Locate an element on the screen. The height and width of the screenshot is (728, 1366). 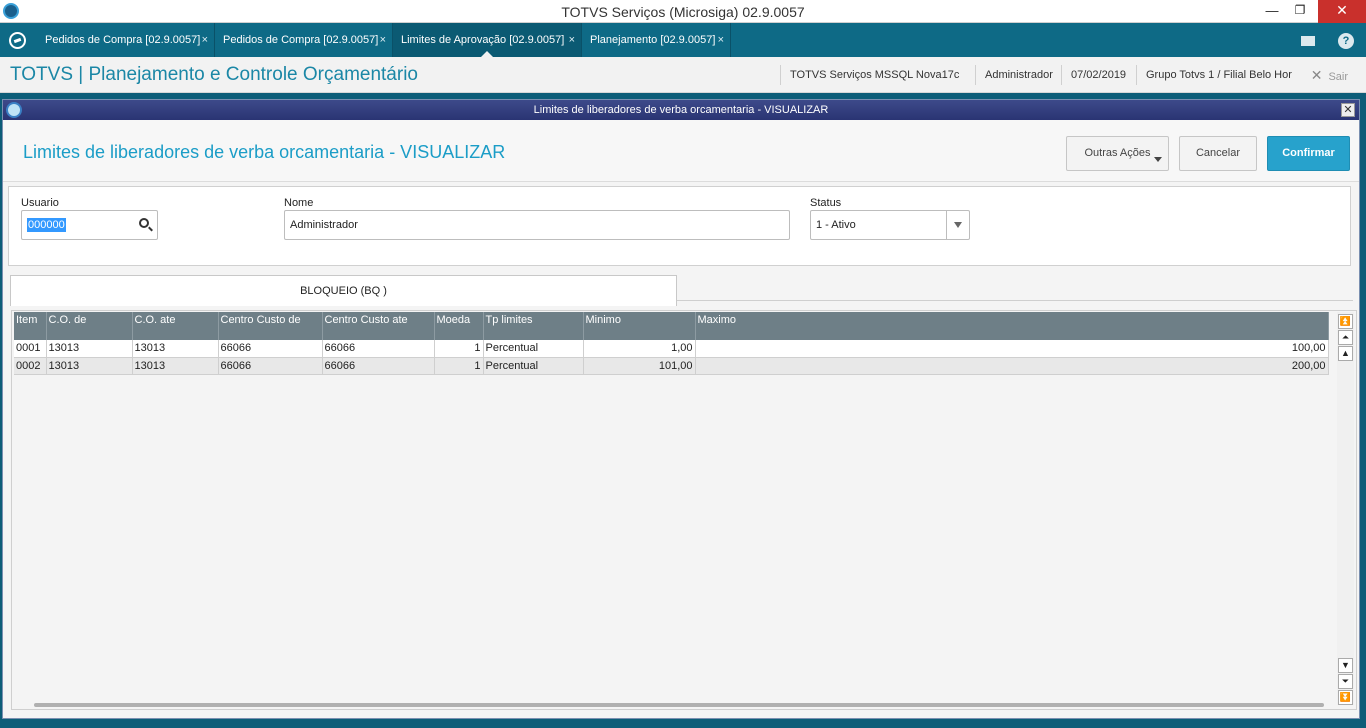
restore-button: ❐ is located at coordinates (1300, 11).